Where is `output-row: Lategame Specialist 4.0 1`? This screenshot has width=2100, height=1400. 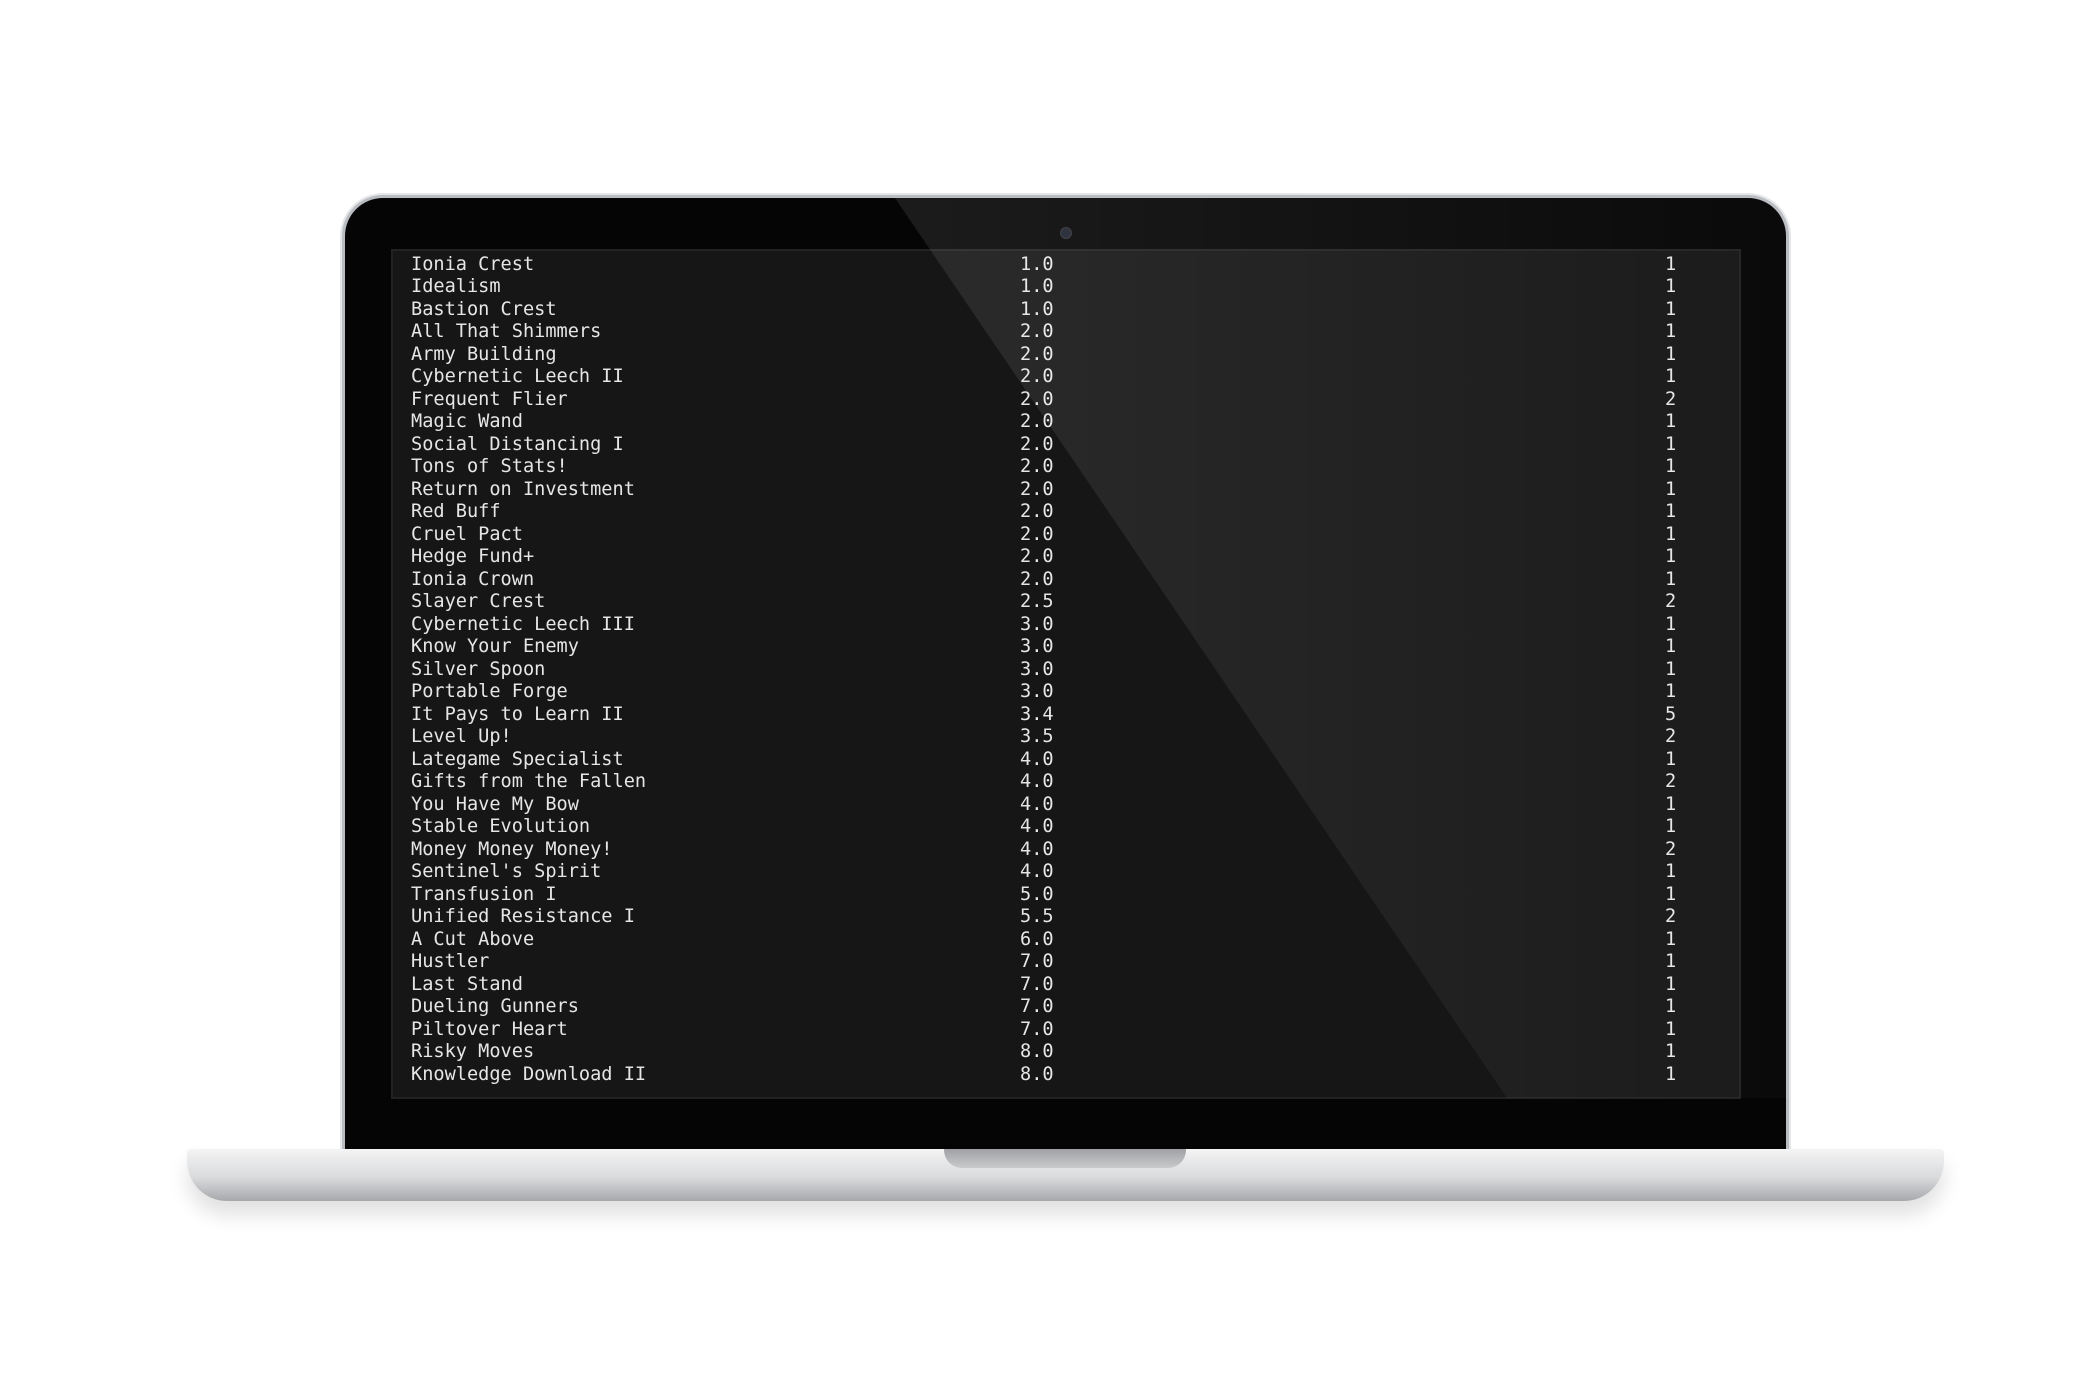
output-row: Lategame Specialist 4.0 1 is located at coordinates (1066, 760).